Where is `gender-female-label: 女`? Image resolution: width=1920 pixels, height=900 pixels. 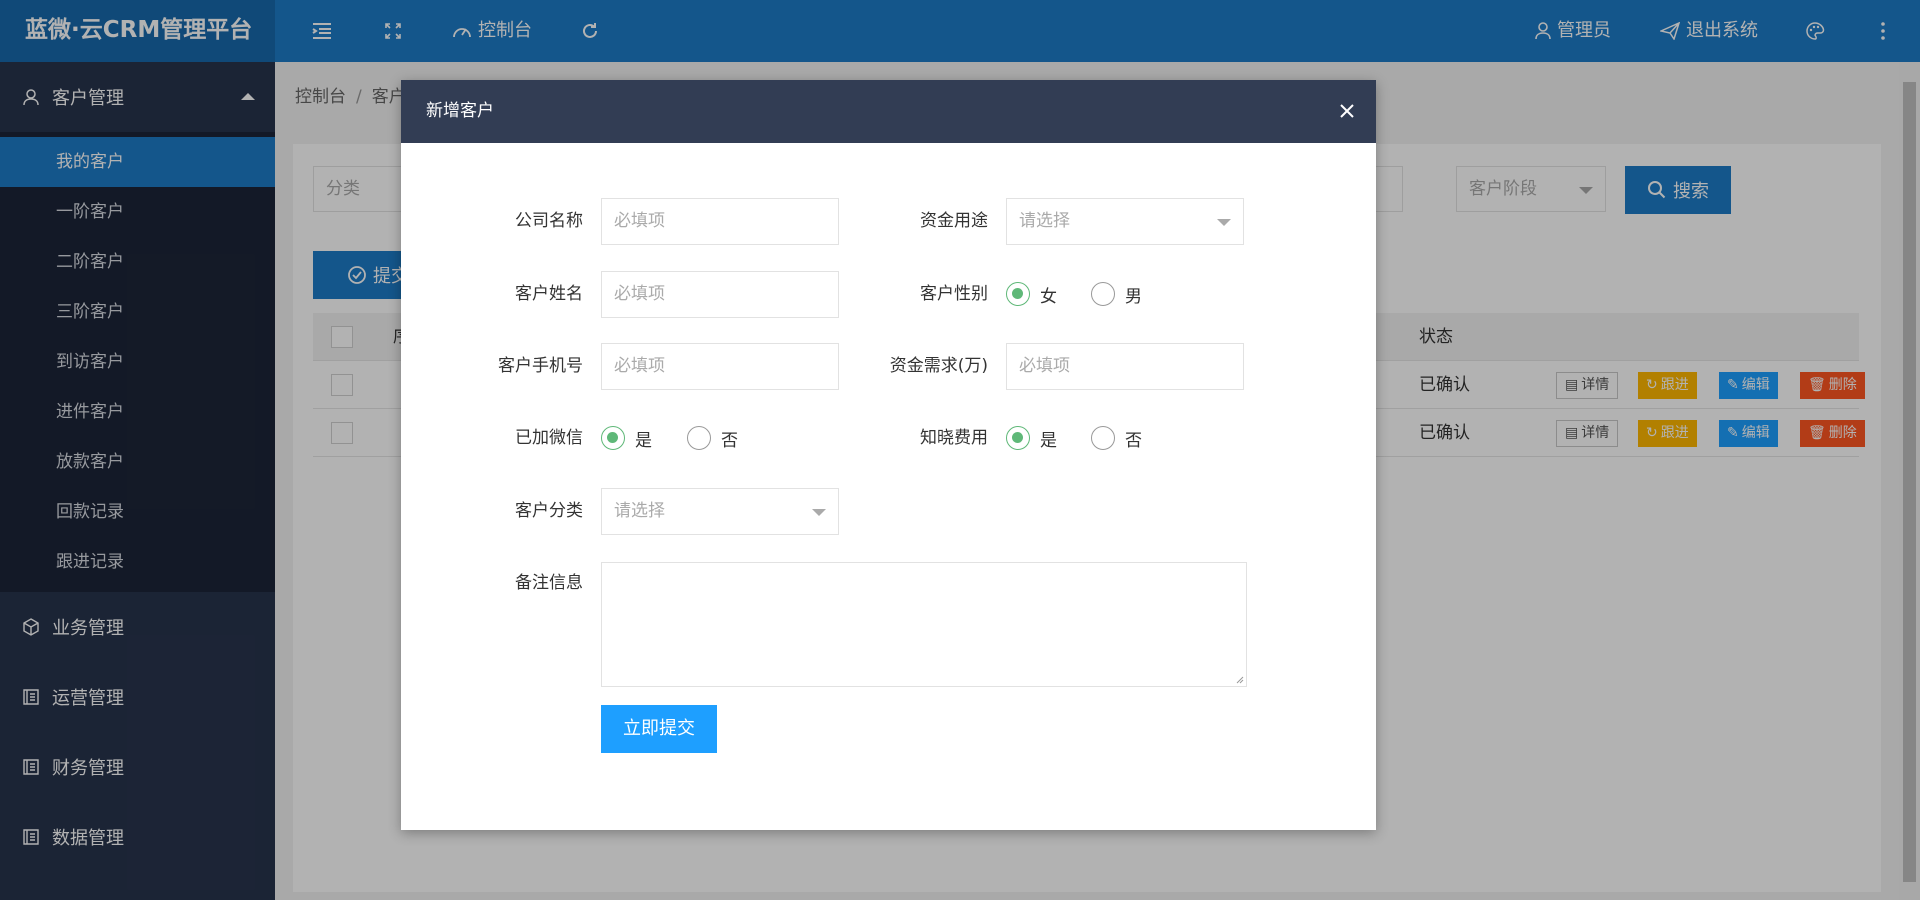
gender-female-label: 女 is located at coordinates (1048, 296).